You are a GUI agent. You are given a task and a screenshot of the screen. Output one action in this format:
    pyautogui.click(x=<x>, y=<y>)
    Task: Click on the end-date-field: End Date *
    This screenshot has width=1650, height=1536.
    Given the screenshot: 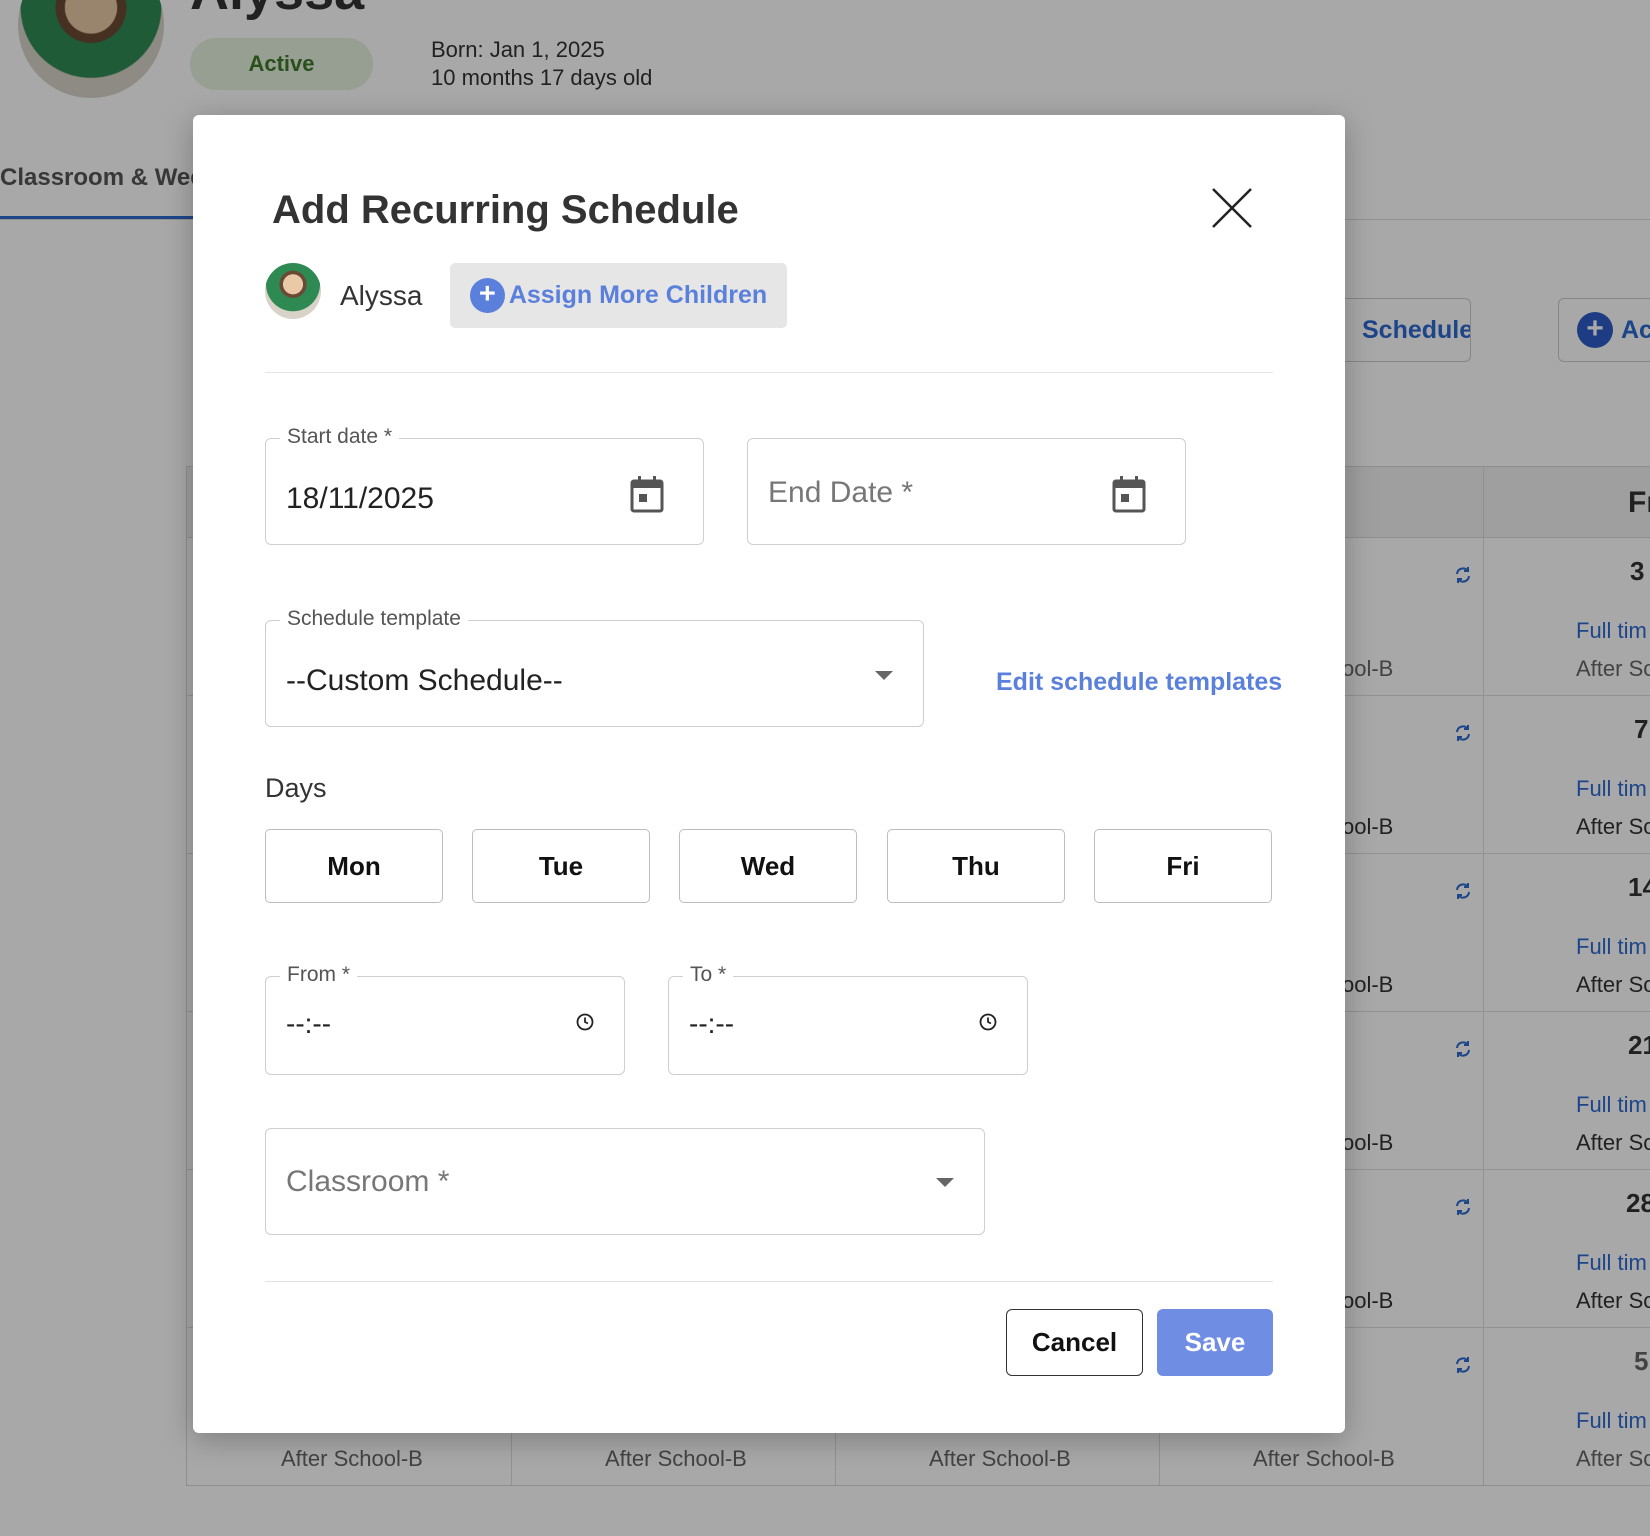 What is the action you would take?
    pyautogui.click(x=966, y=491)
    